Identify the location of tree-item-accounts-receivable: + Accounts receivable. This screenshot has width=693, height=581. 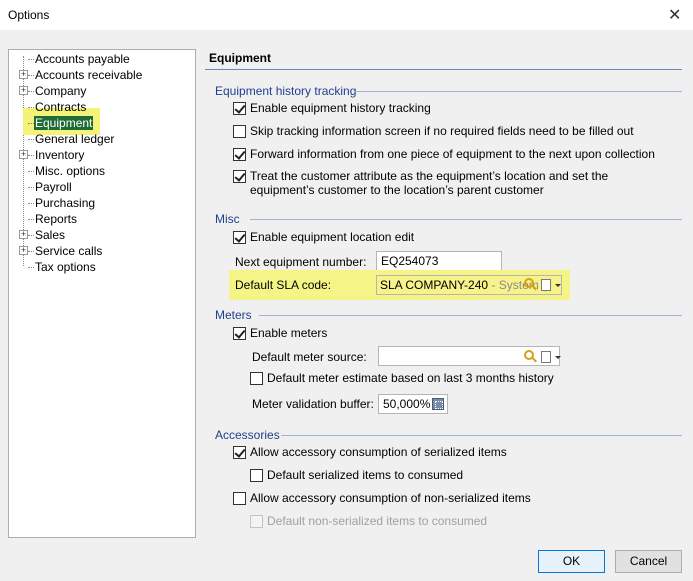
(102, 75).